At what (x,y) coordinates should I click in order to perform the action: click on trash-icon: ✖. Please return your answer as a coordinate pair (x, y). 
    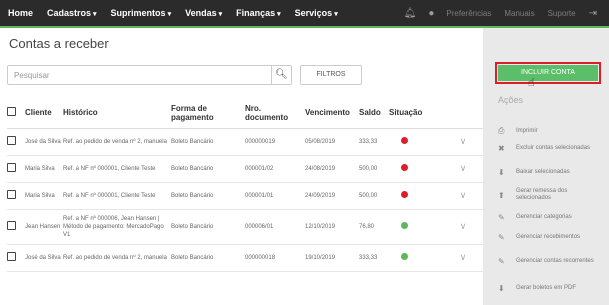
    Looking at the image, I should click on (501, 148).